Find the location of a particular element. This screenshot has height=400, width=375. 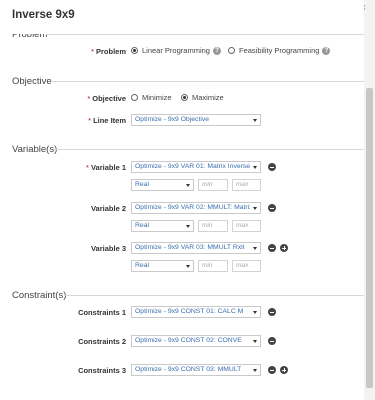

problem-option-linear: Linear Programming ? is located at coordinates (176, 50).